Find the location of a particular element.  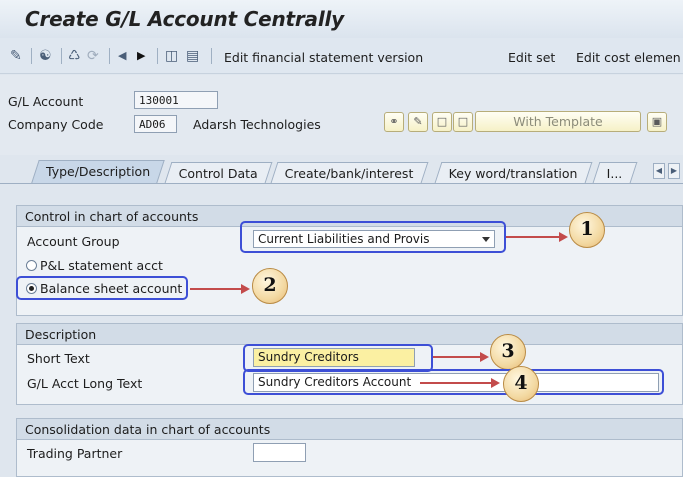

create-icon: □ is located at coordinates (463, 122).